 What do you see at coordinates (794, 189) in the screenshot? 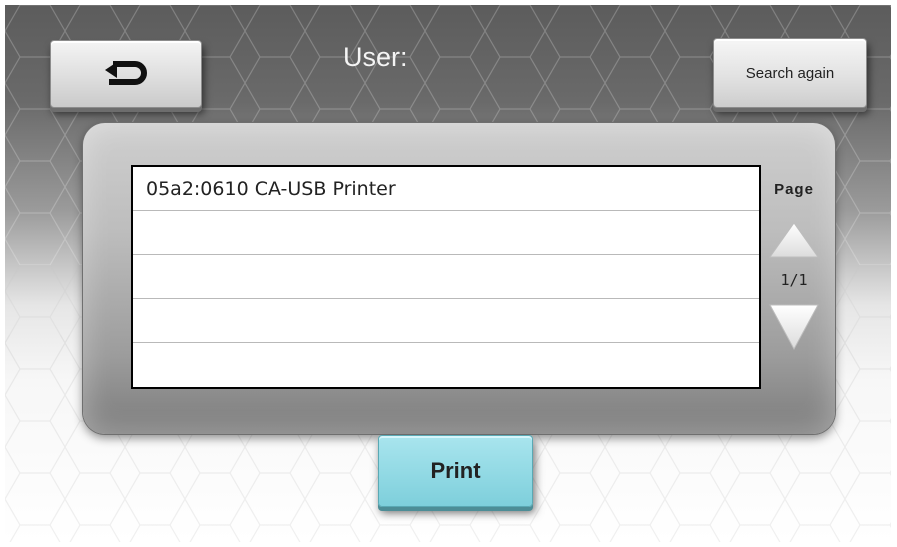
I see `page-label: Page` at bounding box center [794, 189].